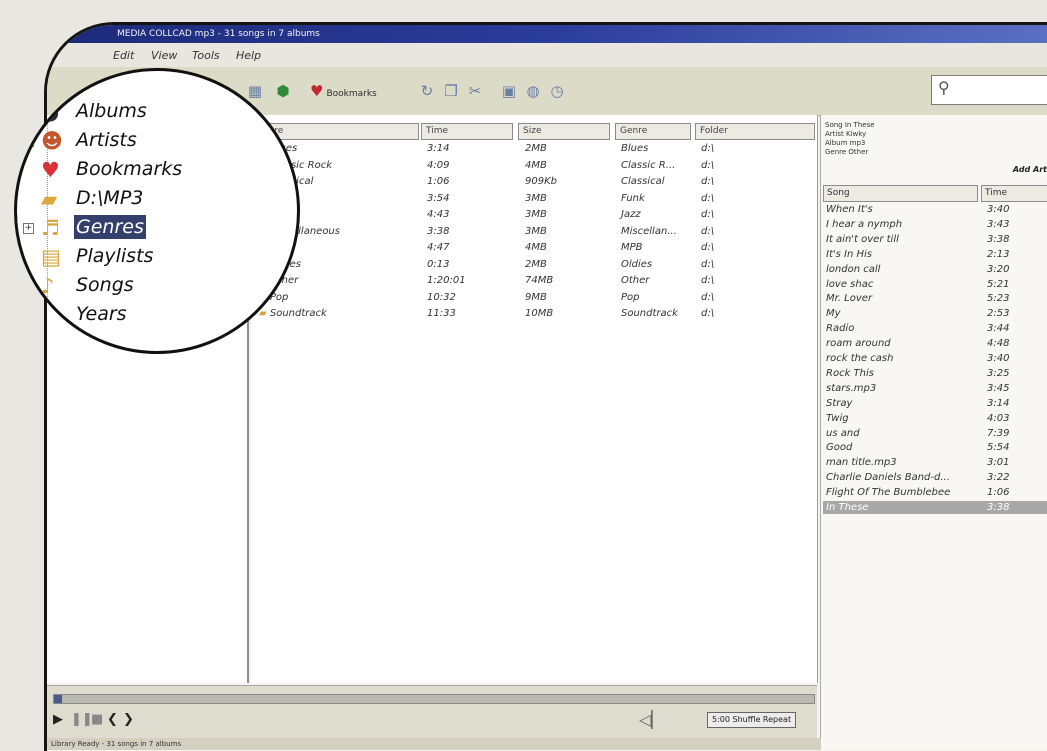 The width and height of the screenshot is (1047, 751). Describe the element at coordinates (145, 258) in the screenshot. I see `tree-item: ▤ Playlists` at that location.